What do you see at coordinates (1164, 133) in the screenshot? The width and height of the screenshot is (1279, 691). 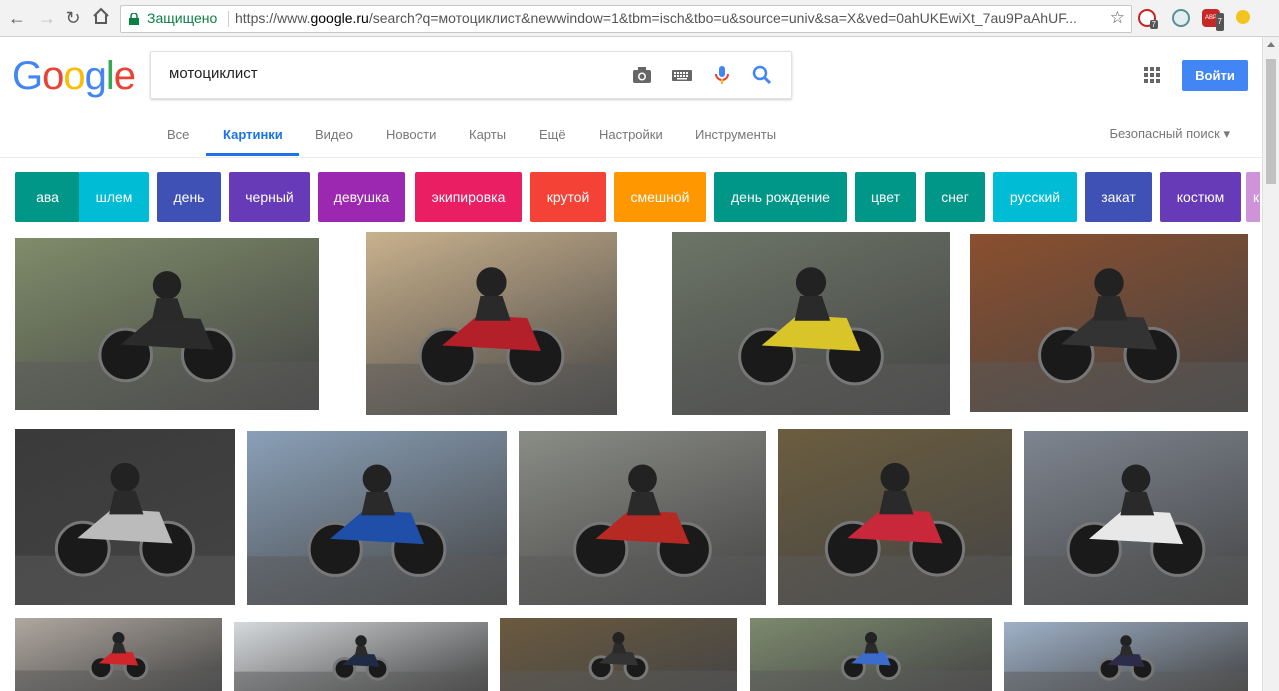 I see `safe-search-label: Безопасный поиск` at bounding box center [1164, 133].